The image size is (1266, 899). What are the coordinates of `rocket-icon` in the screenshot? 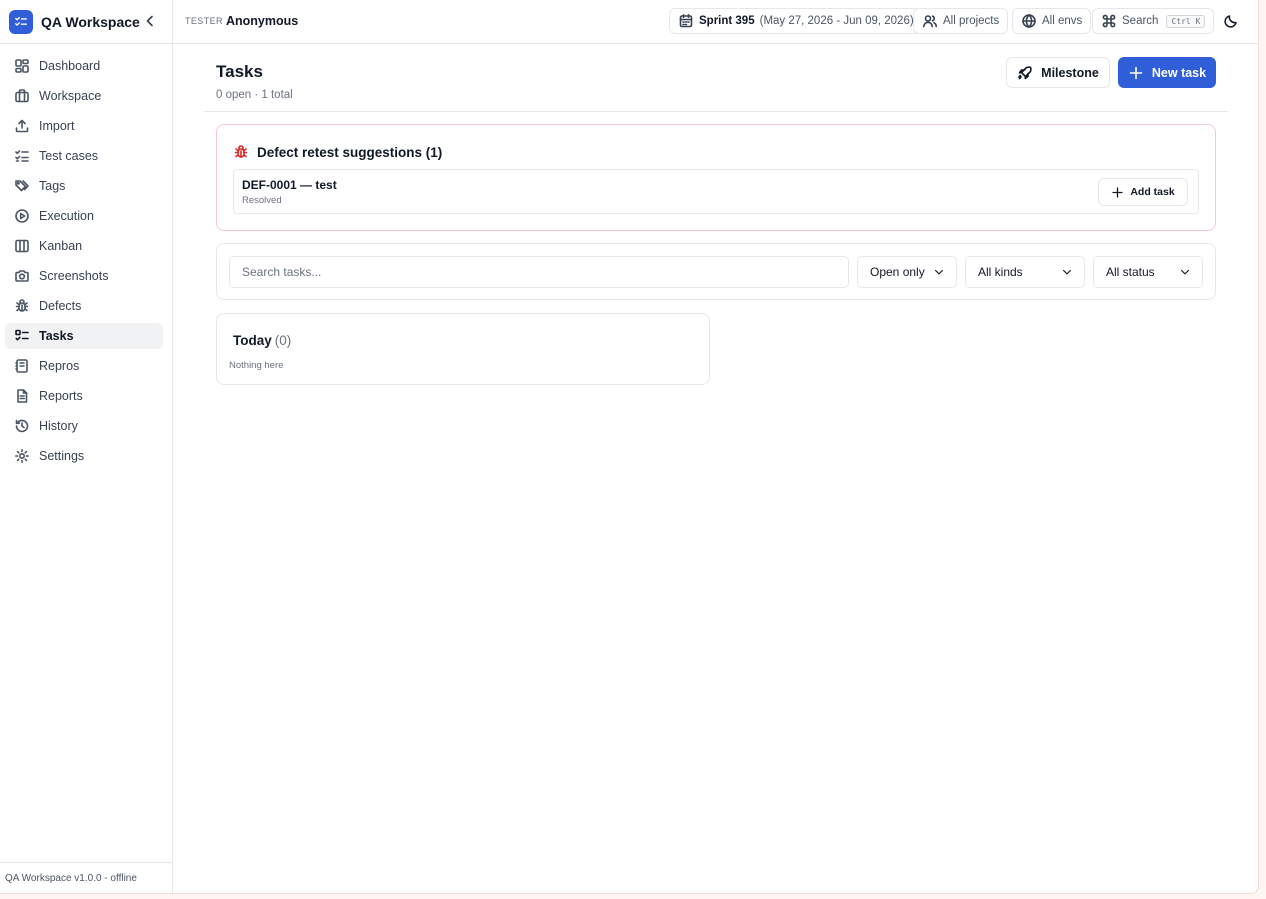 It's located at (1025, 73).